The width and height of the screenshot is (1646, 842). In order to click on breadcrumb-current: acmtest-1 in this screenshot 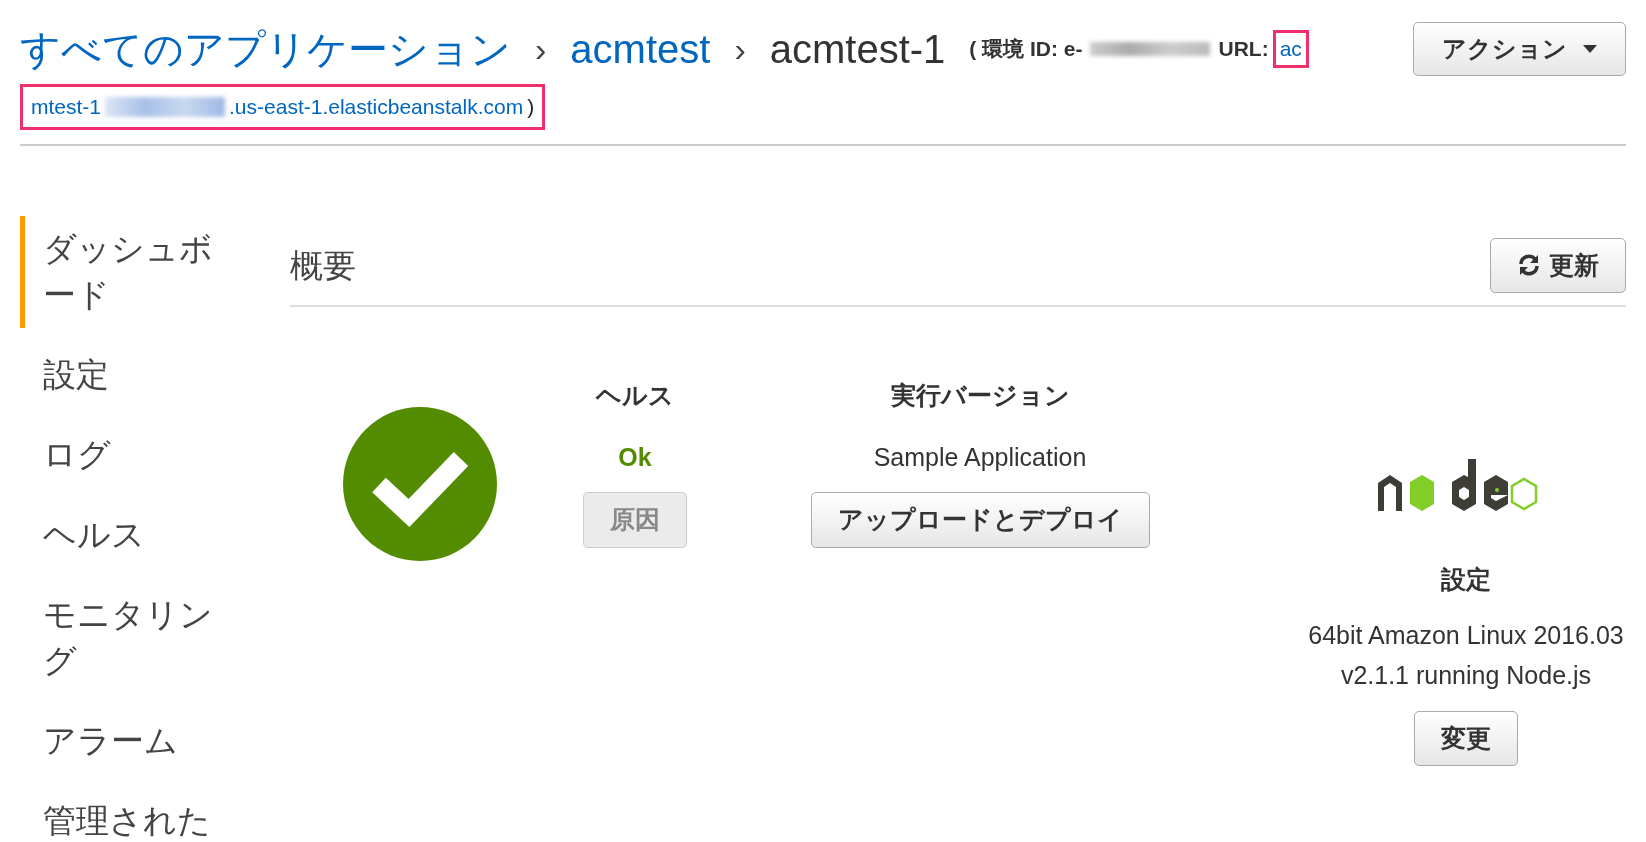, I will do `click(857, 49)`.